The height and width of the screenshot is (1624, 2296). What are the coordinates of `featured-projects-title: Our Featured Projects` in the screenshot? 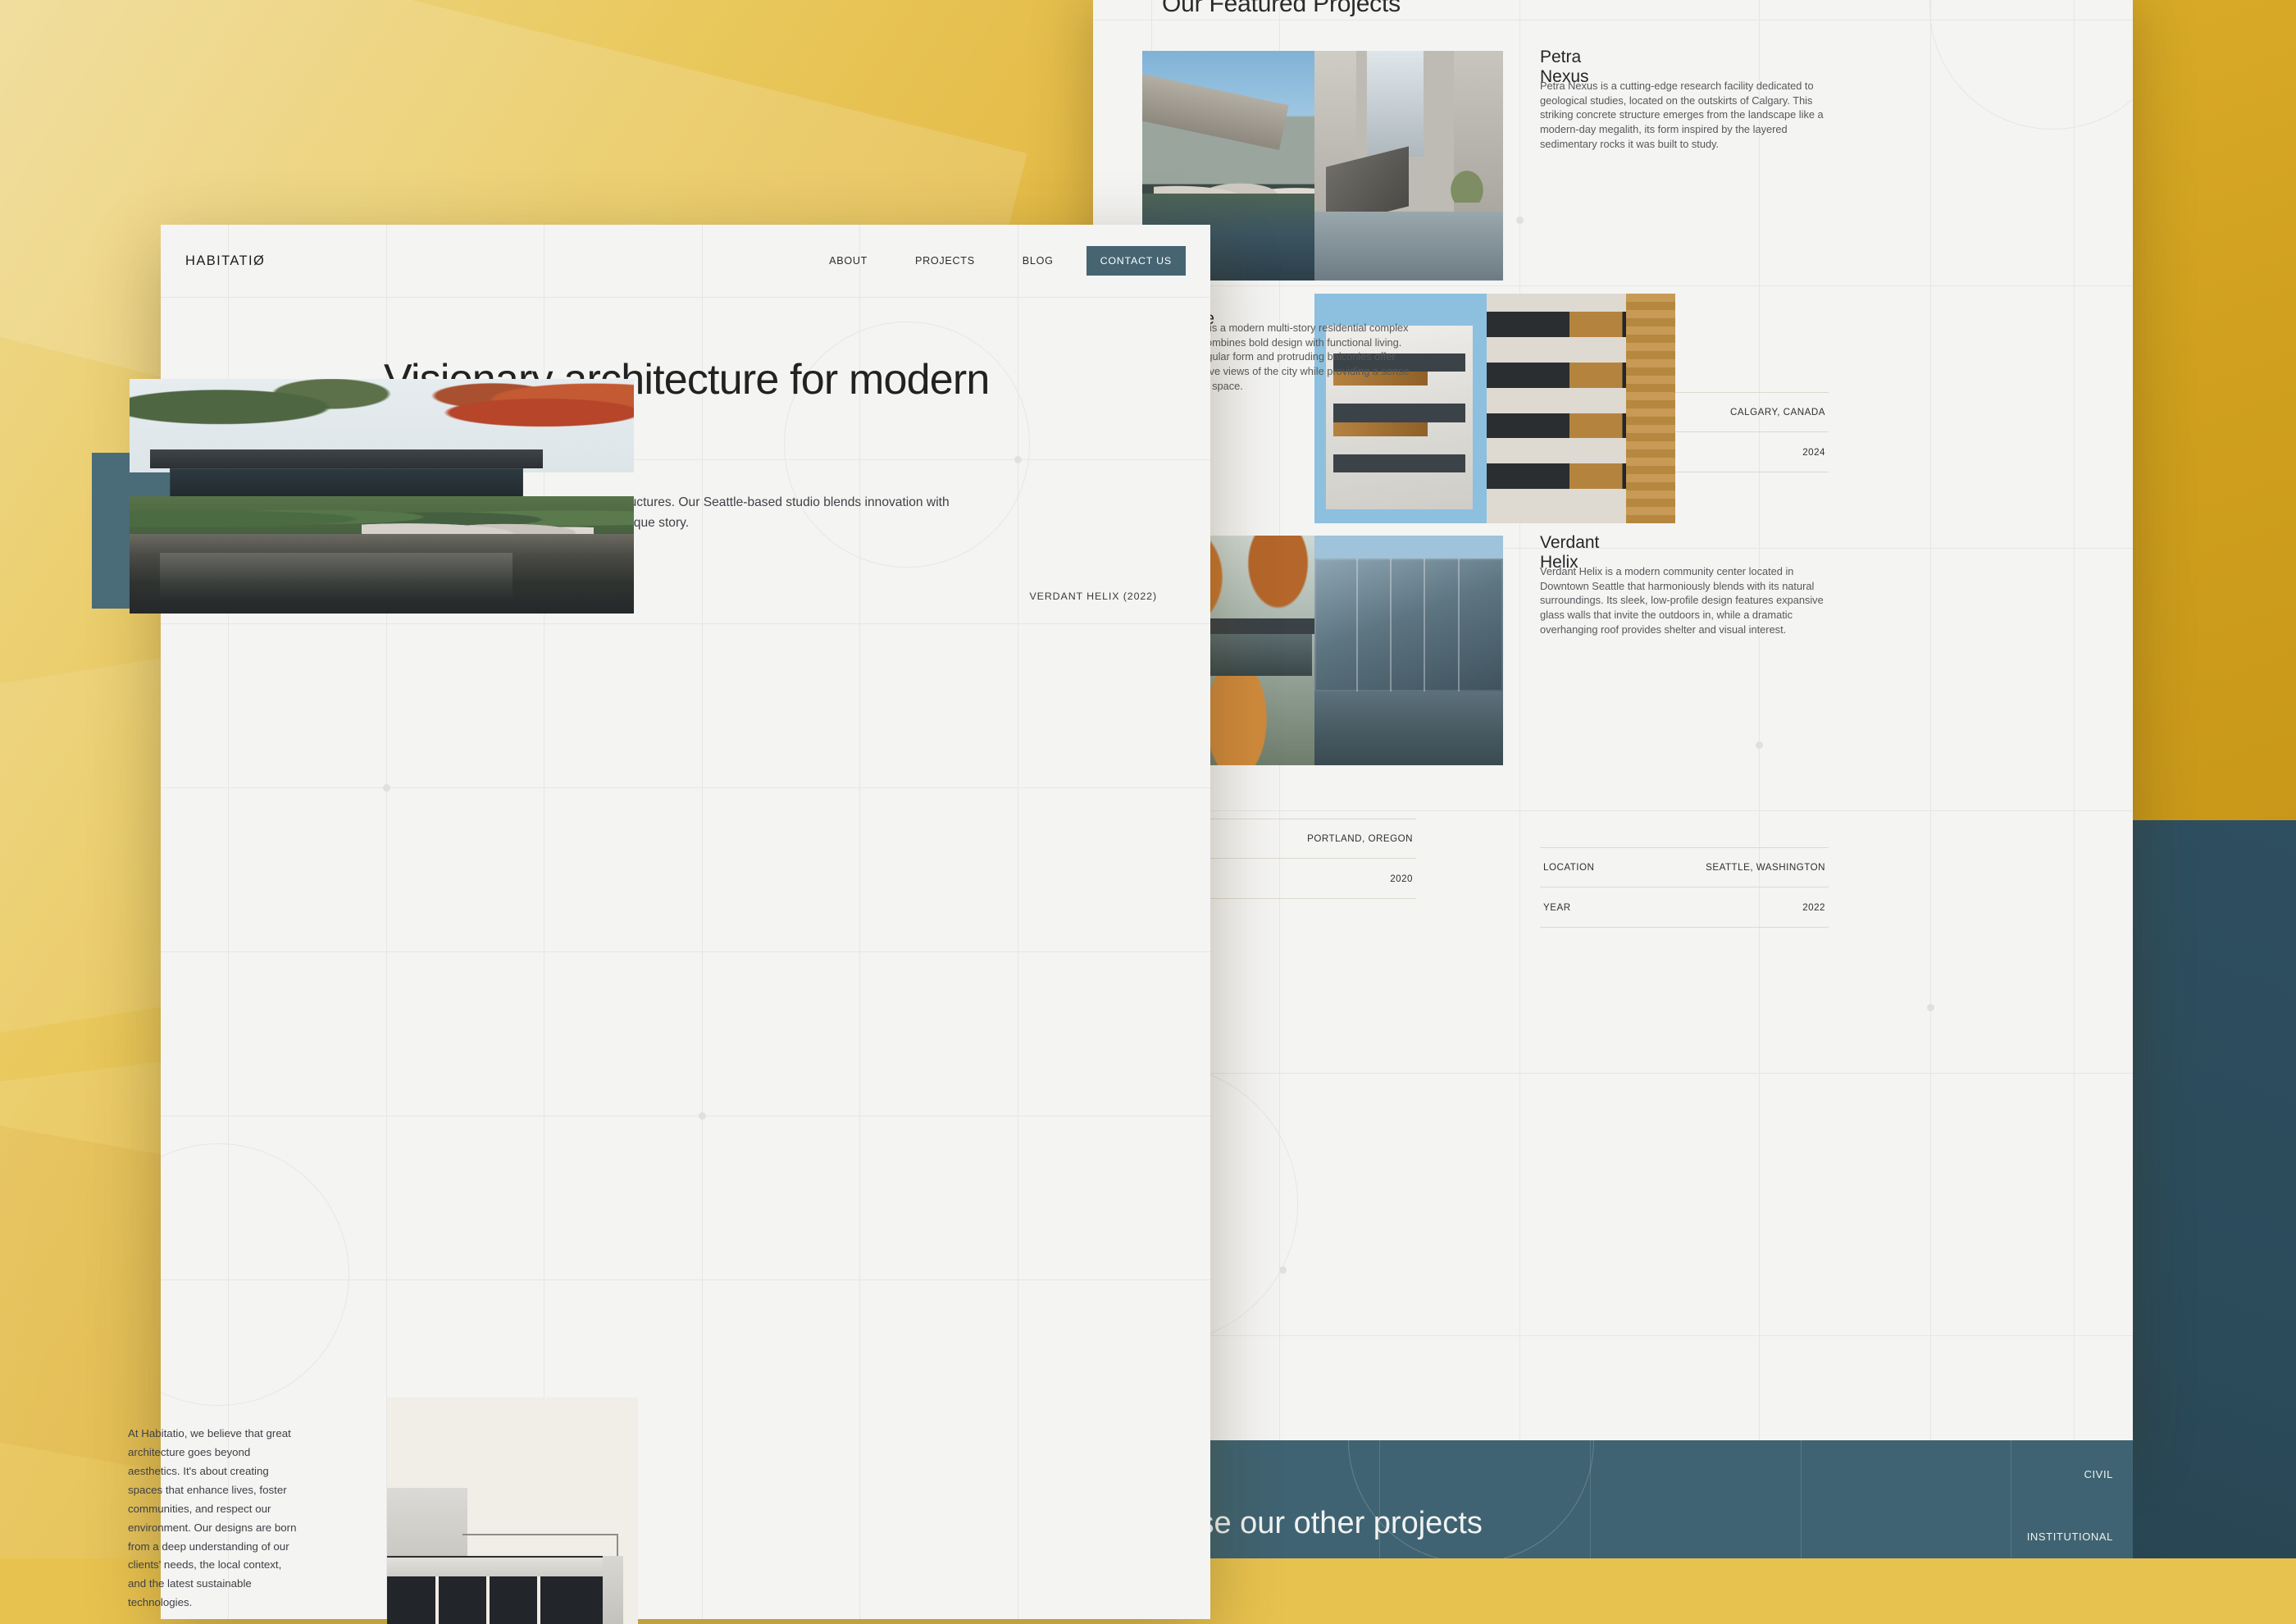 It's located at (1281, 9).